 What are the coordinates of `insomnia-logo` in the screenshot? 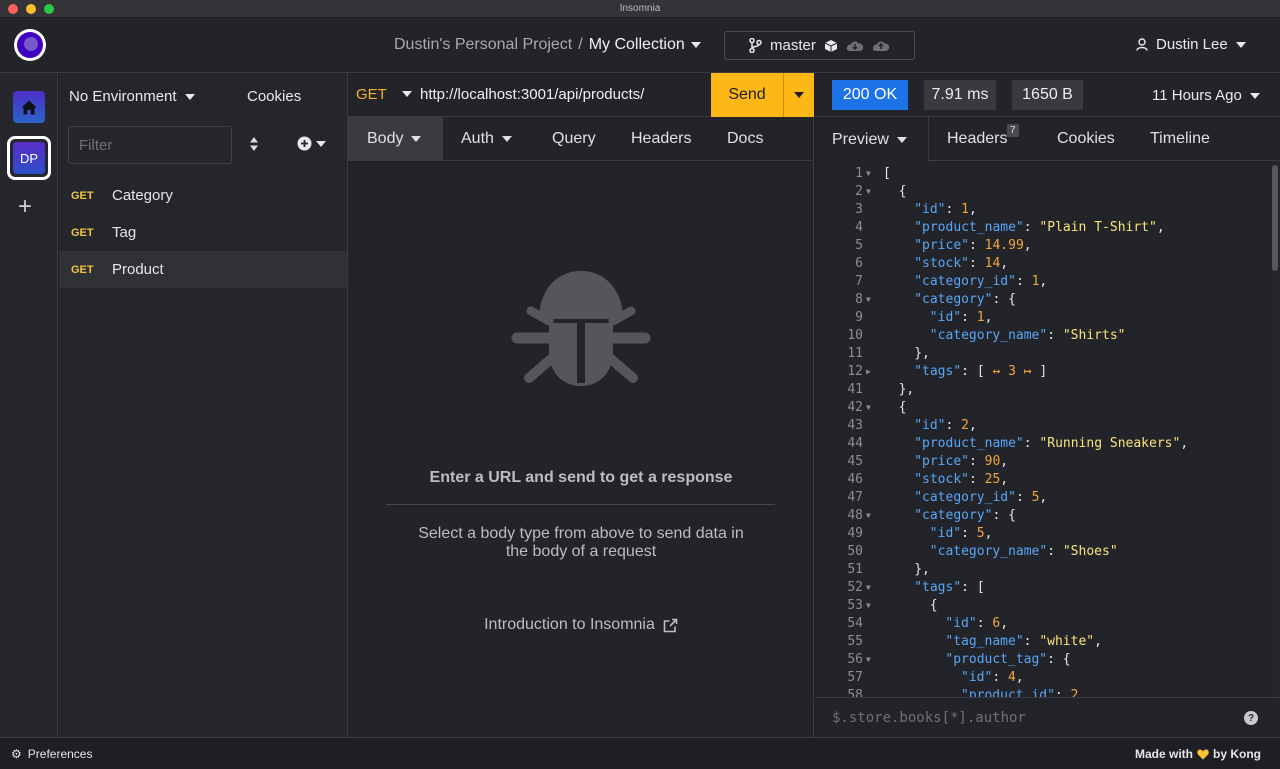 It's located at (30, 45).